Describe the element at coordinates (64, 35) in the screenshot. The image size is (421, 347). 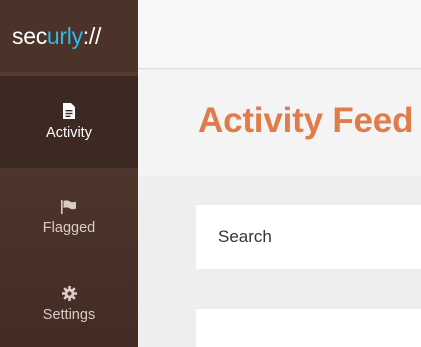
I see `brand-accent: urly` at that location.